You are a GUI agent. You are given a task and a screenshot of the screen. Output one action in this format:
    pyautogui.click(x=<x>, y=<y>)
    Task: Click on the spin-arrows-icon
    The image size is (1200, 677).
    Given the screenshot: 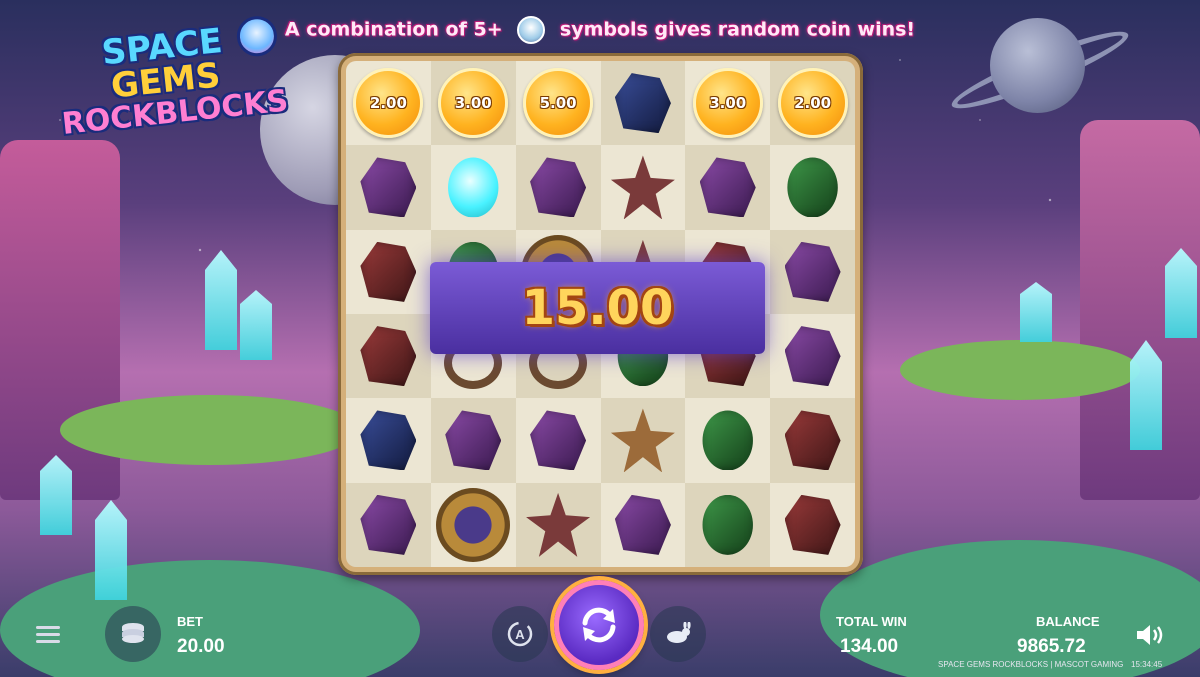 What is the action you would take?
    pyautogui.click(x=599, y=625)
    